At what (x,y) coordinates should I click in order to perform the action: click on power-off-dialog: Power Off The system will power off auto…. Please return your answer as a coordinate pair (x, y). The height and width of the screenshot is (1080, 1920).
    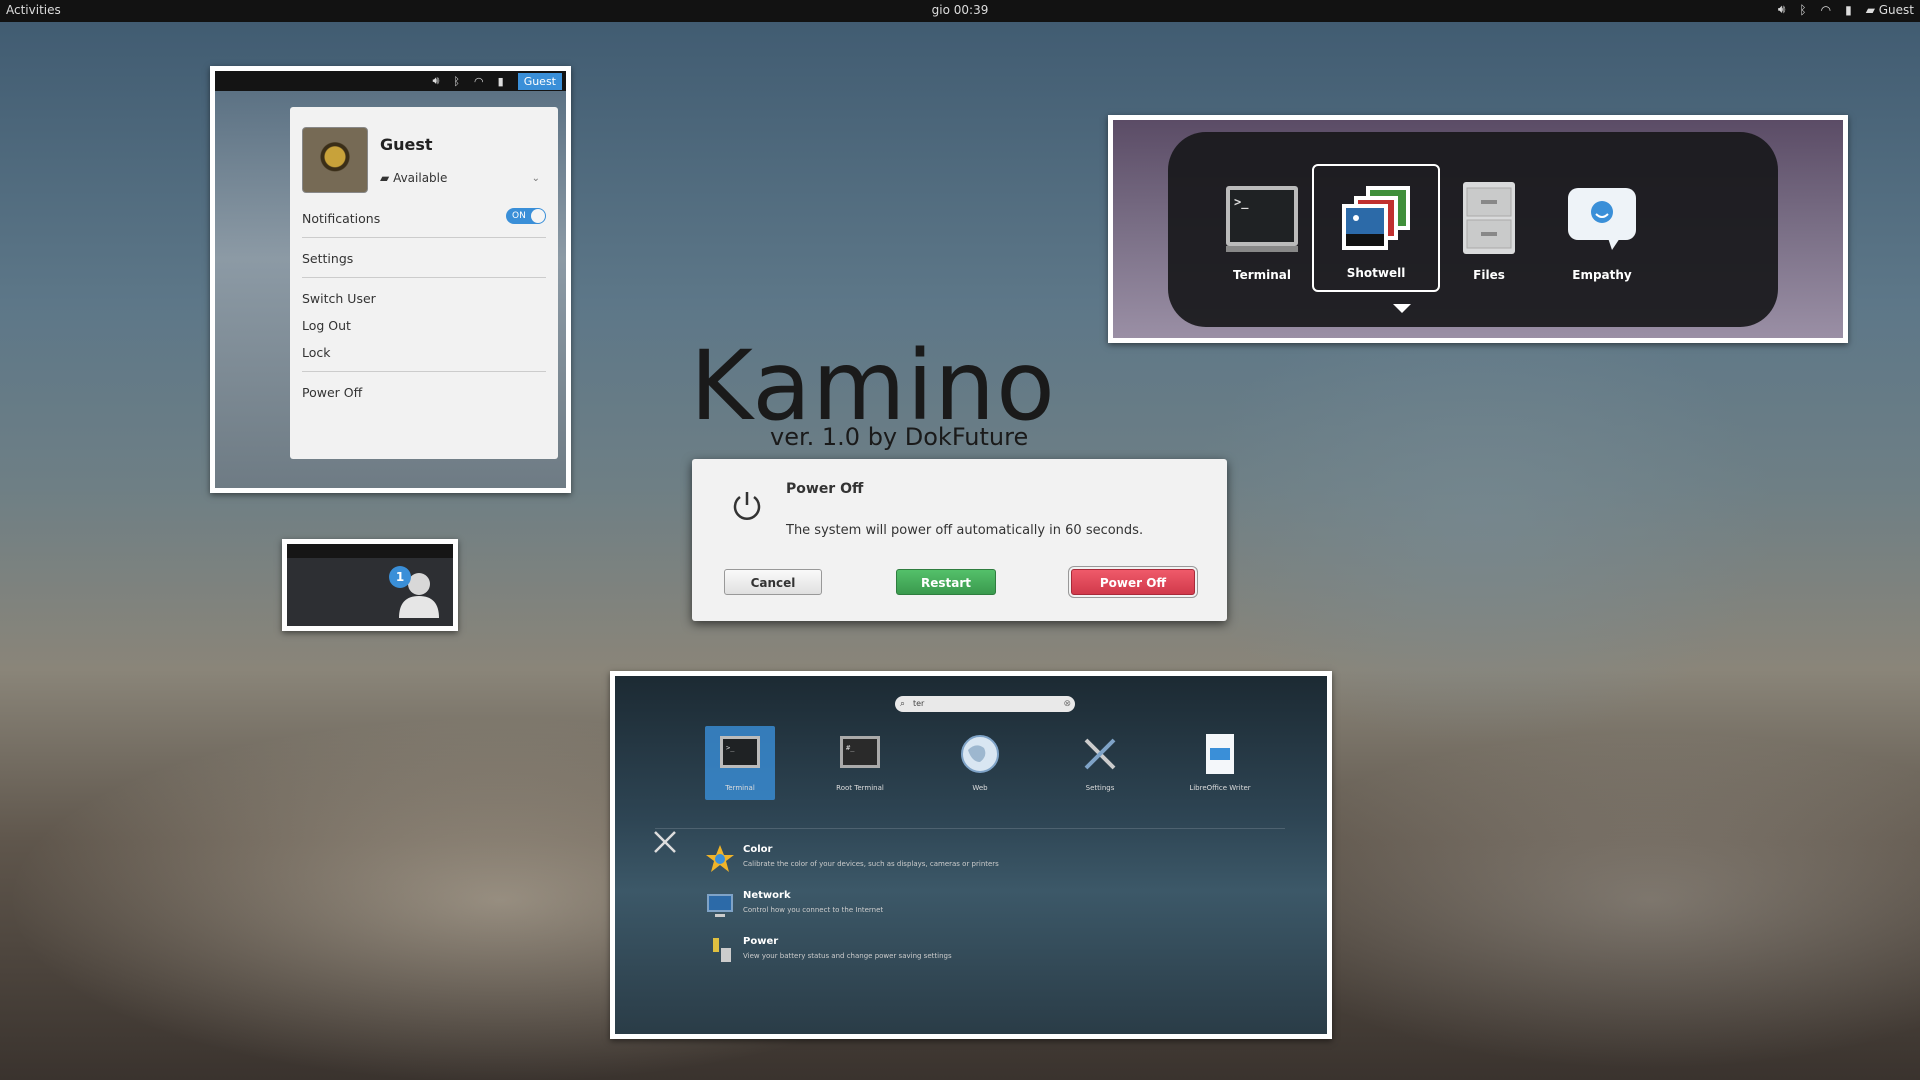
    Looking at the image, I should click on (959, 540).